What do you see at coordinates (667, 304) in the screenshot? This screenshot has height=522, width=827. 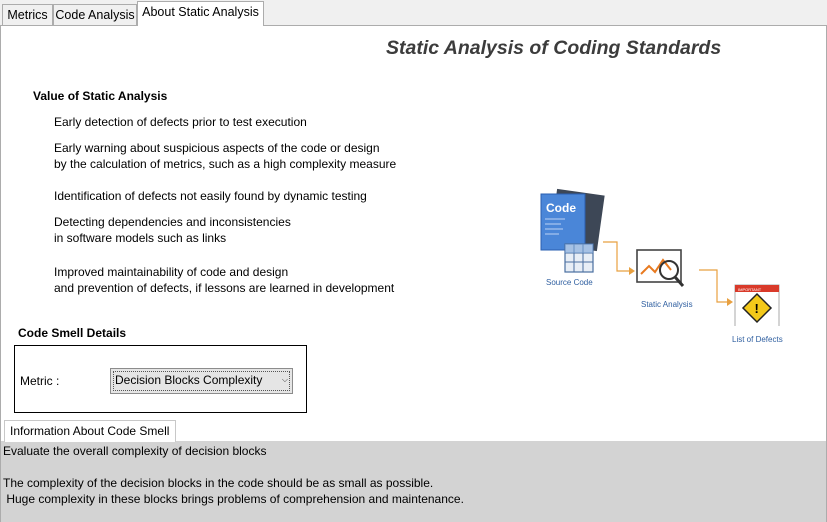 I see `static-analysis-label: Static Analysis` at bounding box center [667, 304].